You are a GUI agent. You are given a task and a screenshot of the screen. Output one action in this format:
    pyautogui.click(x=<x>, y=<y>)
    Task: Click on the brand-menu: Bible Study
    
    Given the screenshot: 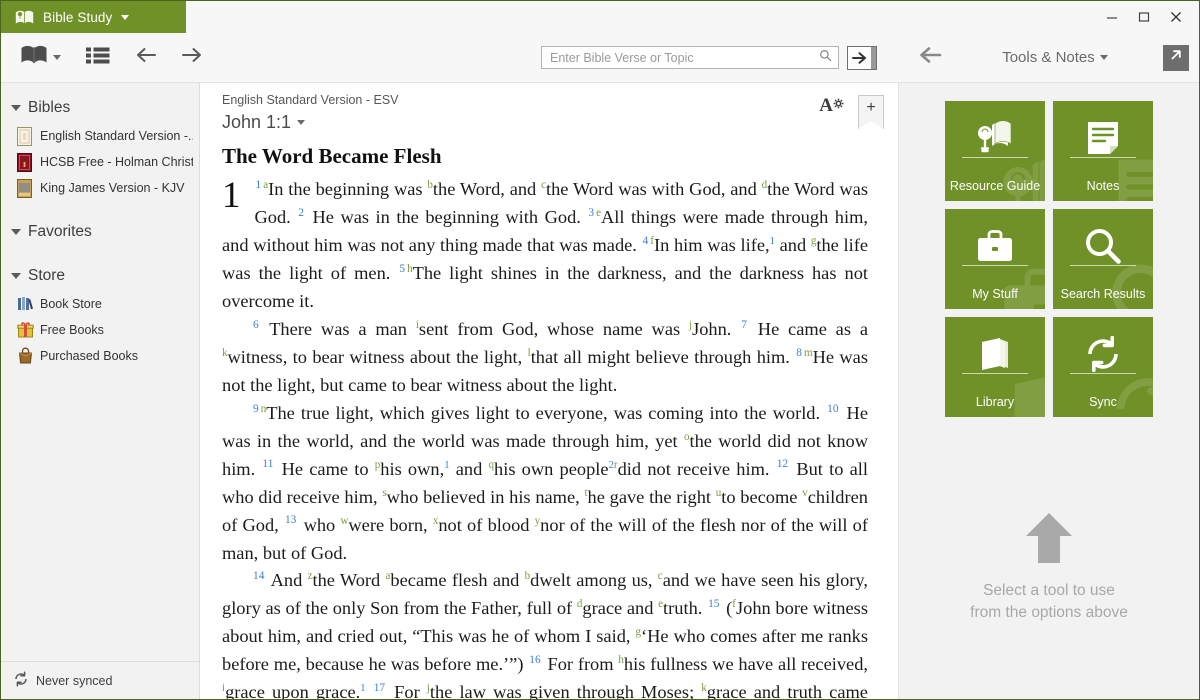 What is the action you would take?
    pyautogui.click(x=93, y=17)
    